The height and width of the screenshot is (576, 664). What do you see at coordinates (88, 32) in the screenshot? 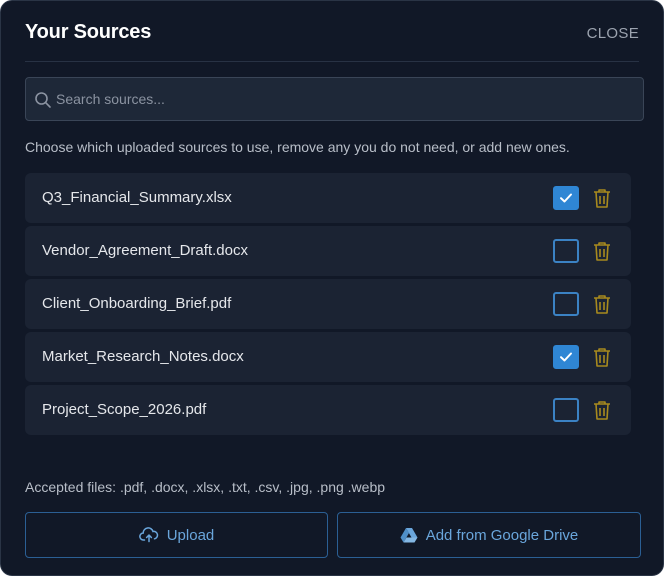
I see `dialog-title: Your Sources` at bounding box center [88, 32].